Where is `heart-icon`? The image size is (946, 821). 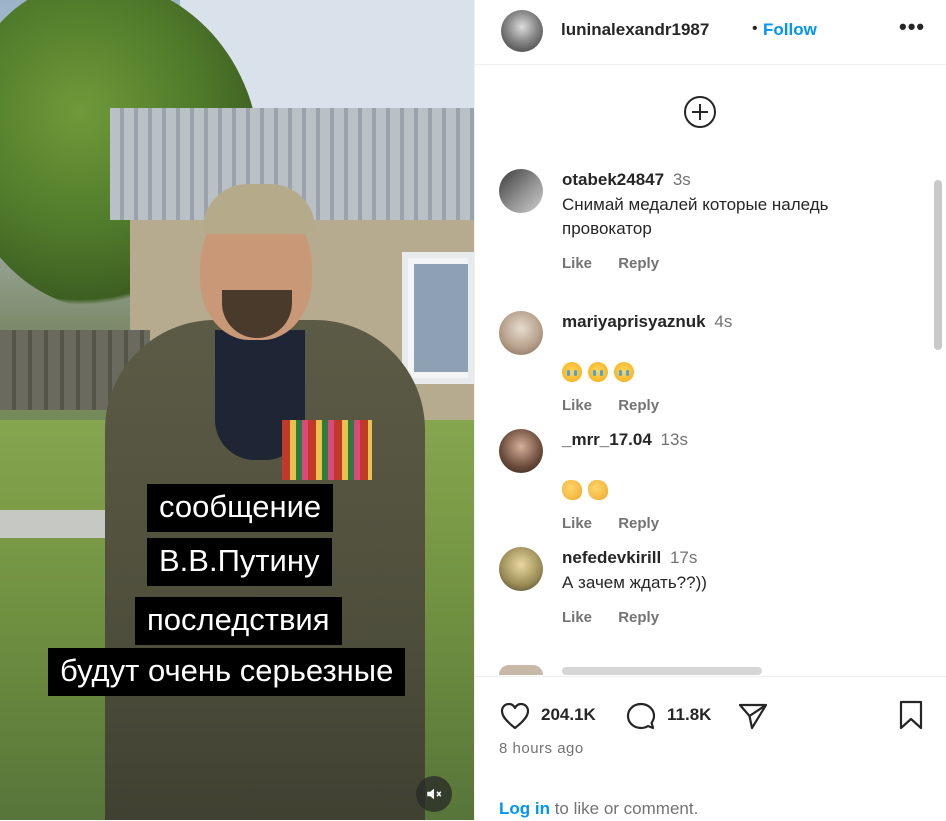
heart-icon is located at coordinates (515, 716).